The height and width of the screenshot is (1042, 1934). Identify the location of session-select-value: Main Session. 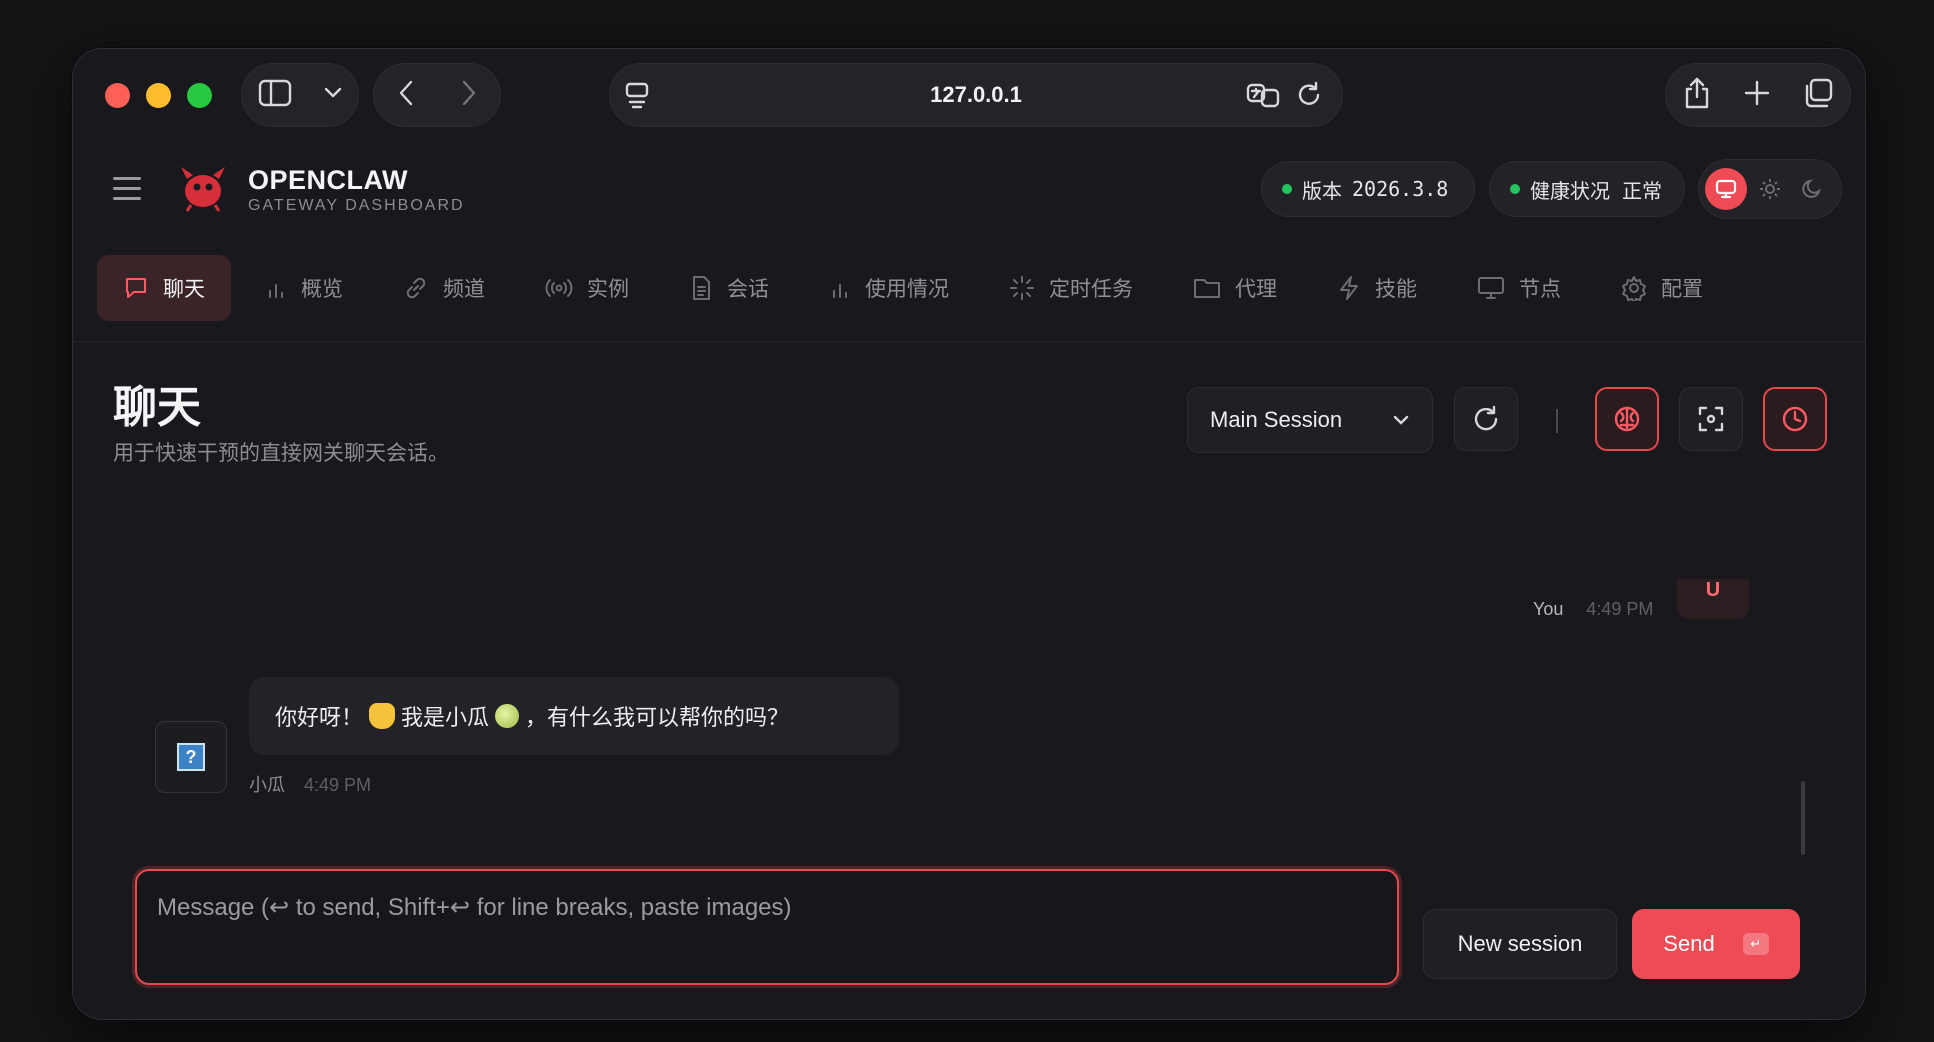
(1276, 419).